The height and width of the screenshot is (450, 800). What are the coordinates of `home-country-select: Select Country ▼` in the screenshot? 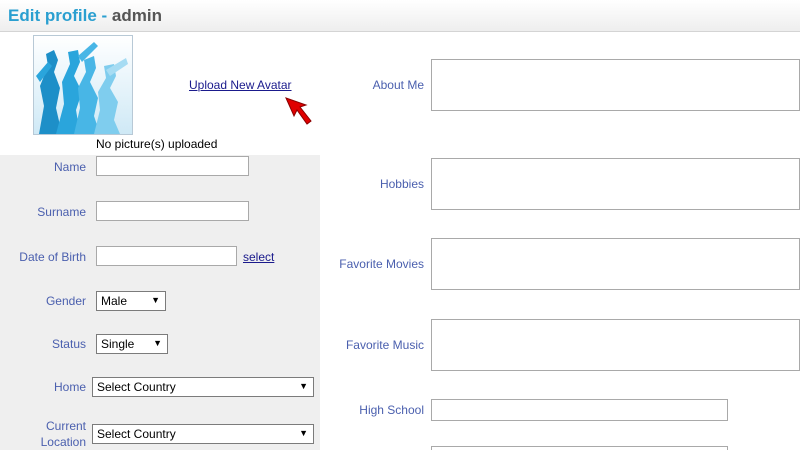 It's located at (203, 387).